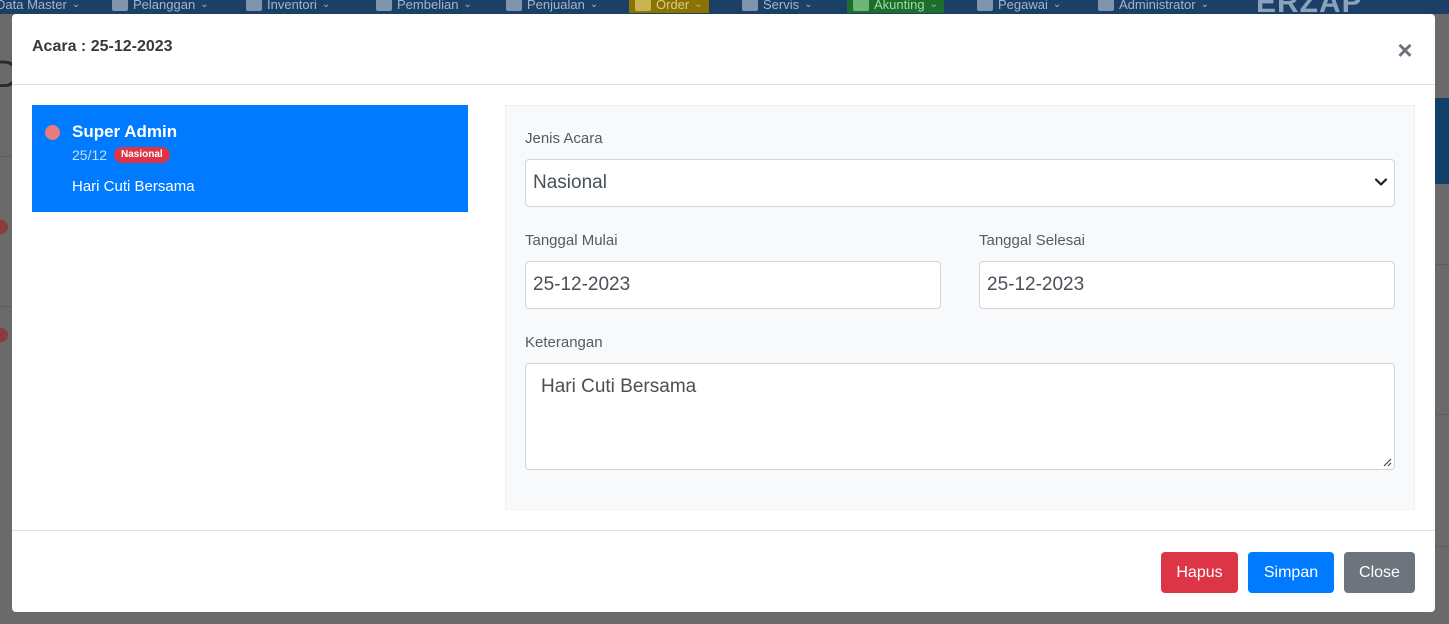 This screenshot has width=1449, height=624. What do you see at coordinates (777, 6) in the screenshot?
I see `nav-servis: Servis ⌄` at bounding box center [777, 6].